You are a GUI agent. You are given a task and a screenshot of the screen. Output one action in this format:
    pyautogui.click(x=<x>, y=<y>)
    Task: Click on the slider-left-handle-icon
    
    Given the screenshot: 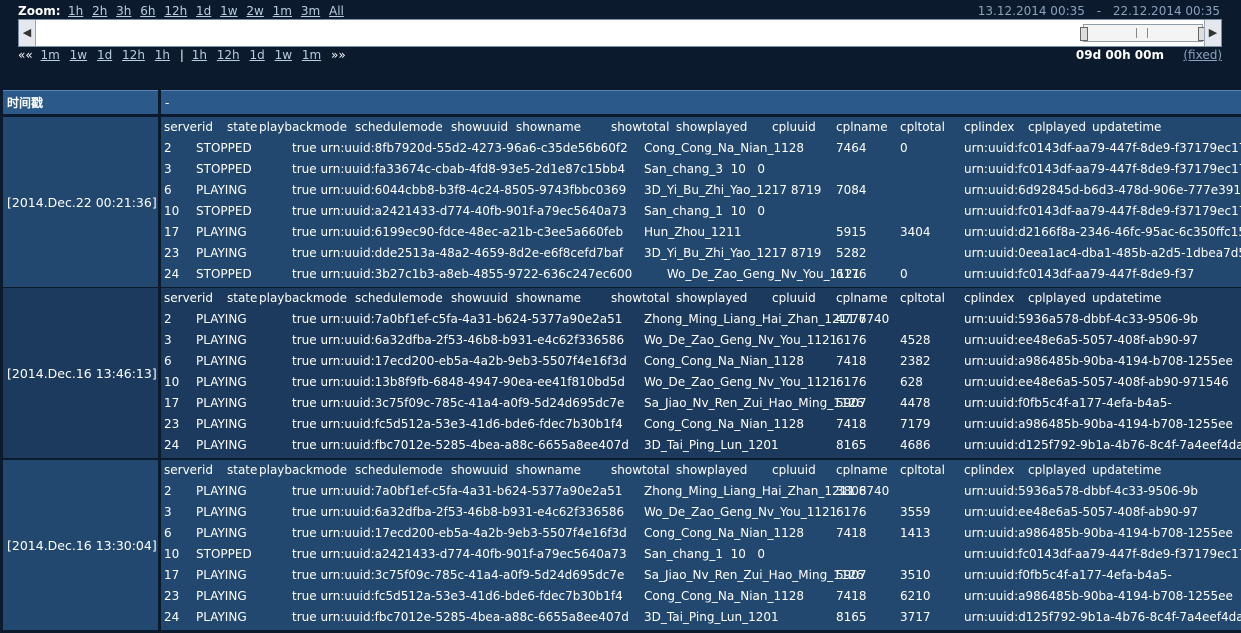 What is the action you would take?
    pyautogui.click(x=1084, y=34)
    